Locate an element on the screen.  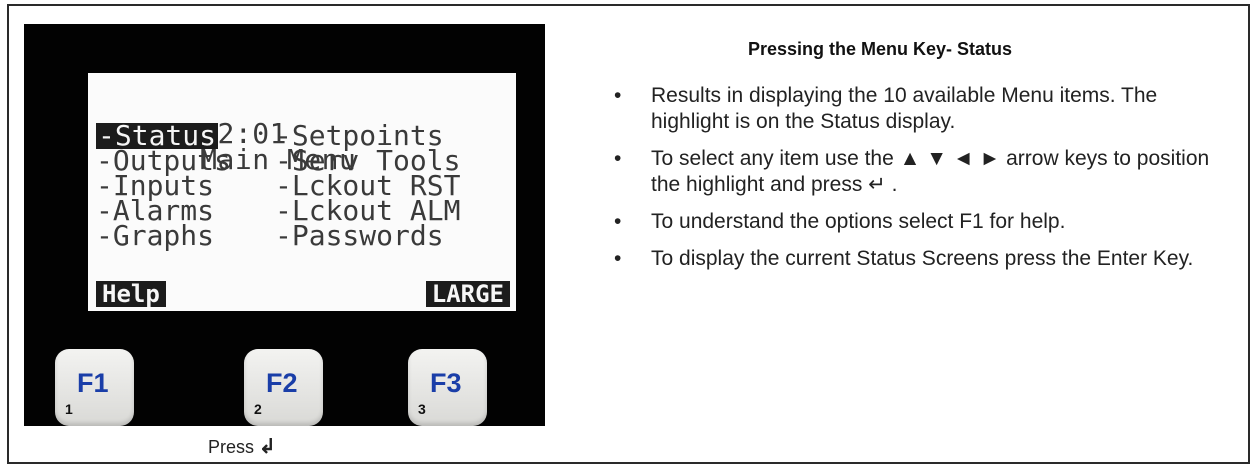
f2-key-number: 2 is located at coordinates (258, 409).